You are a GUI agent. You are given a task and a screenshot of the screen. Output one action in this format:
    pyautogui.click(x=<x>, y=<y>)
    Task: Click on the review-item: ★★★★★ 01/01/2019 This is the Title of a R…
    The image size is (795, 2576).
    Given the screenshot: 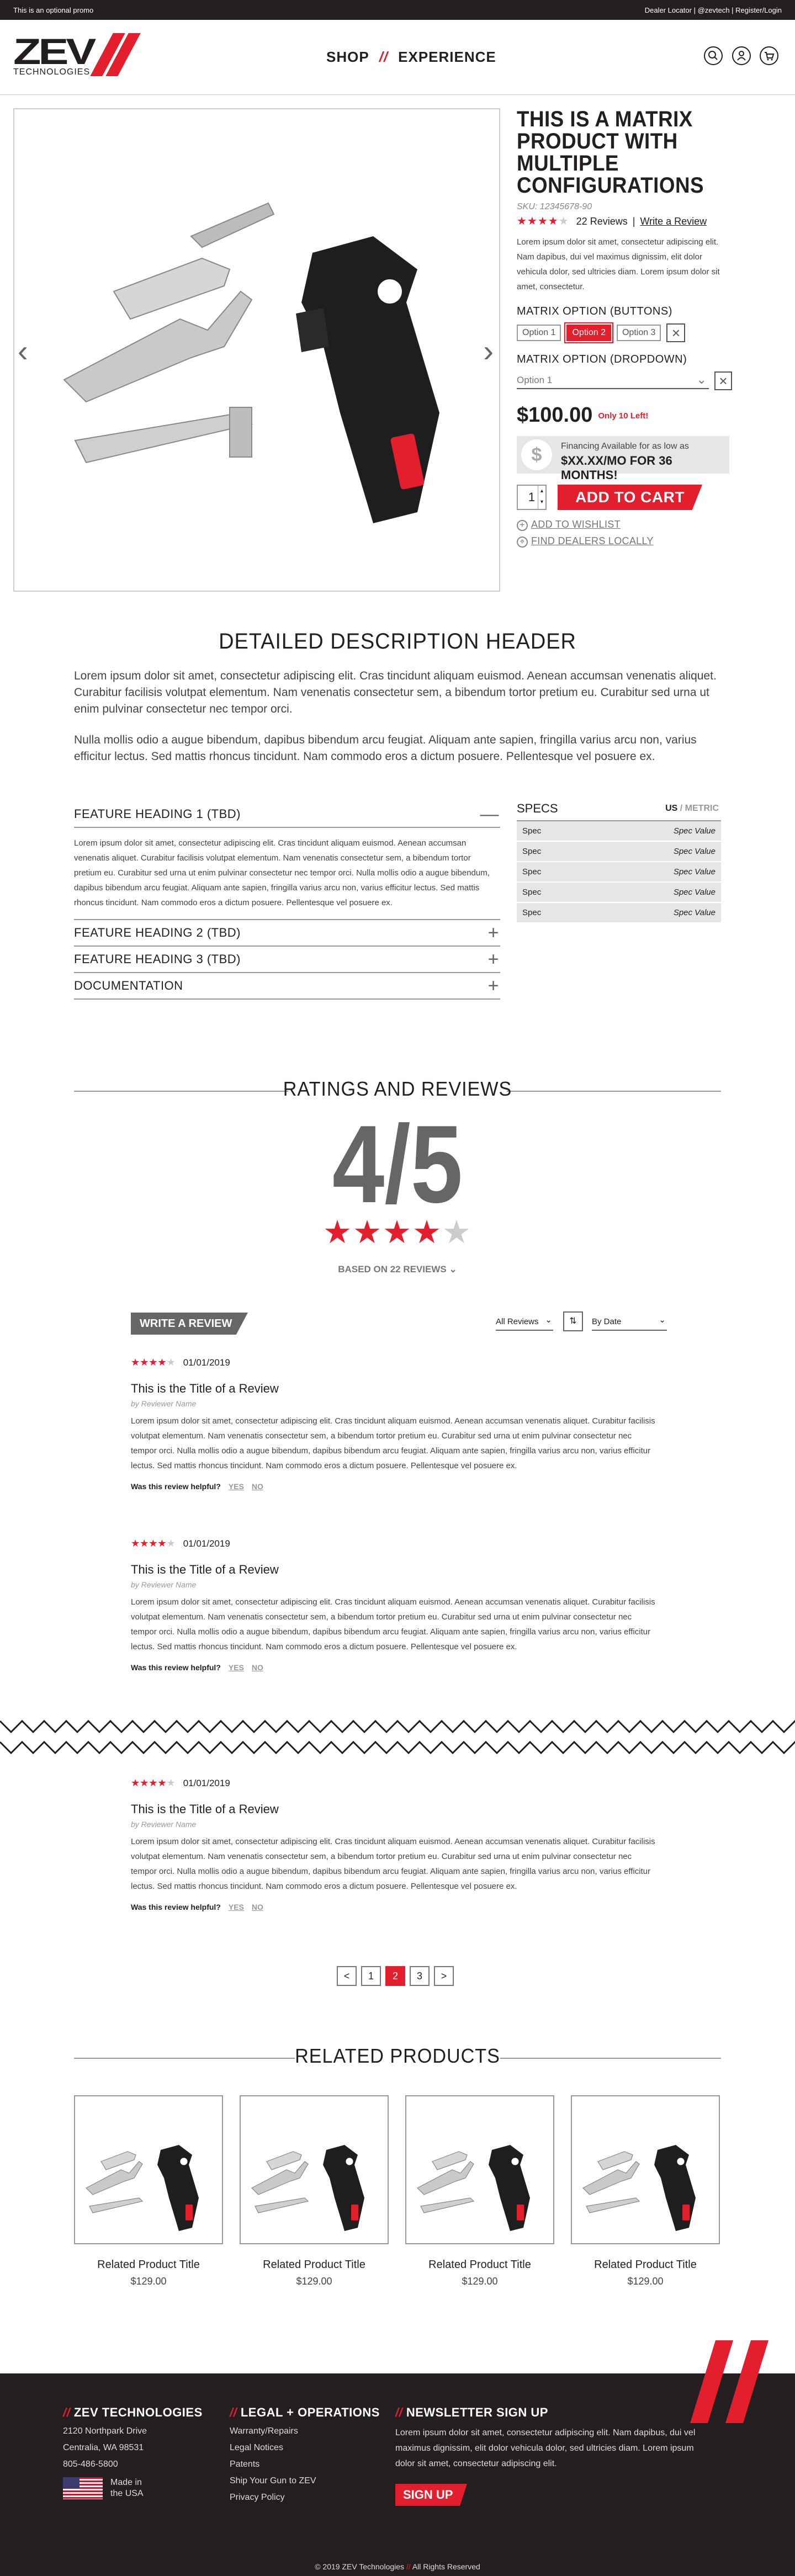 What is the action you would take?
    pyautogui.click(x=393, y=1844)
    